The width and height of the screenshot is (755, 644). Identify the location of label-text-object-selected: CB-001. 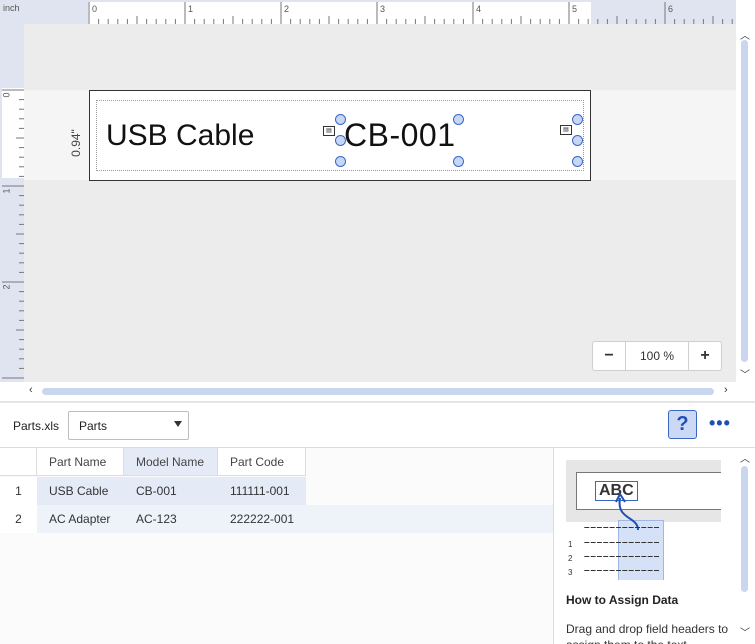
(400, 135).